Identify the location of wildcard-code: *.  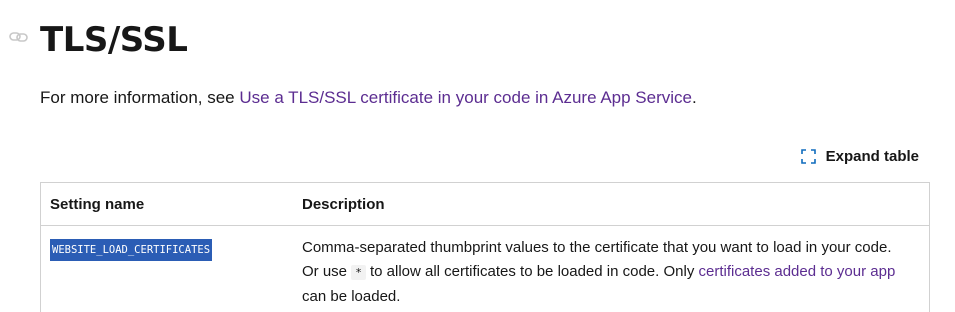
(358, 272).